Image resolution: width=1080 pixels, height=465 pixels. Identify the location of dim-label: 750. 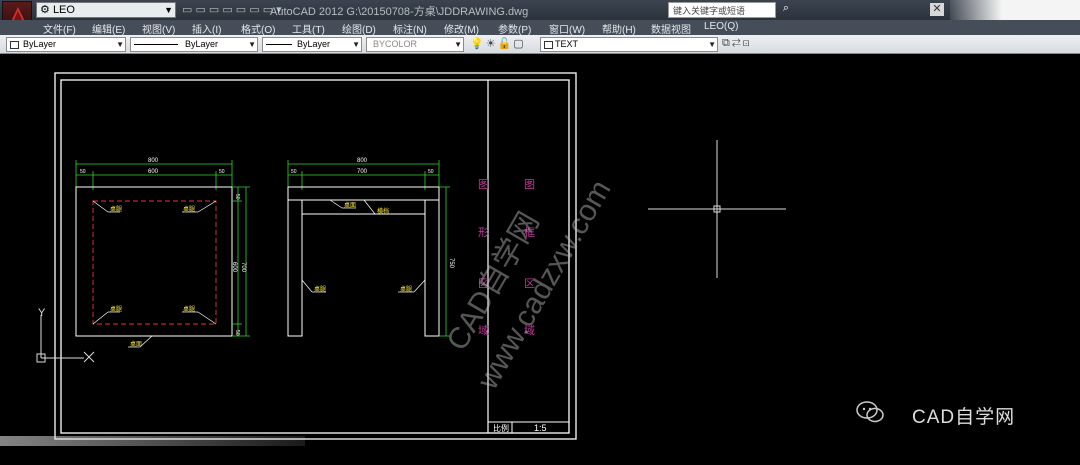
(451, 263).